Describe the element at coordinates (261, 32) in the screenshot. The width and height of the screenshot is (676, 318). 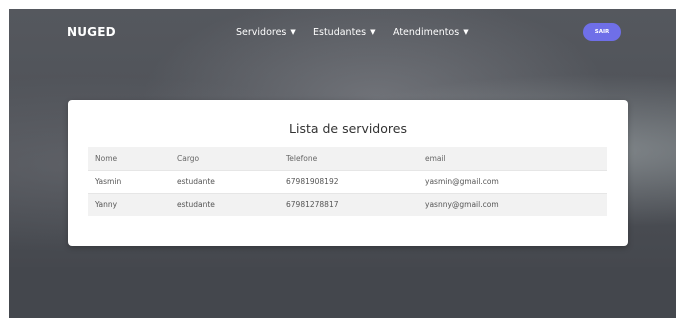
I see `nav-menu-label: Servidores` at that location.